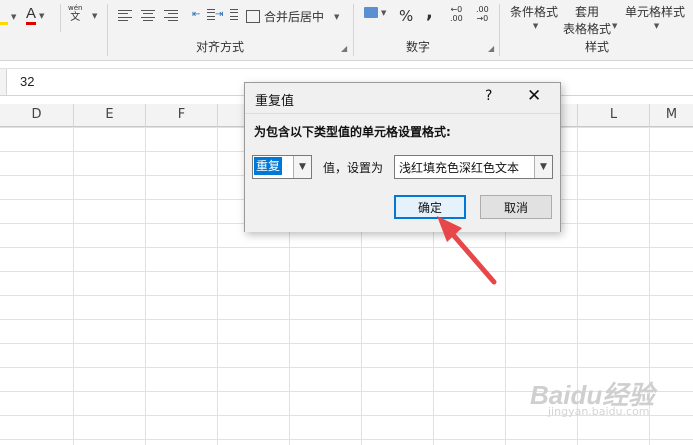 The image size is (693, 445). I want to click on number-group-label: 数字, so click(418, 47).